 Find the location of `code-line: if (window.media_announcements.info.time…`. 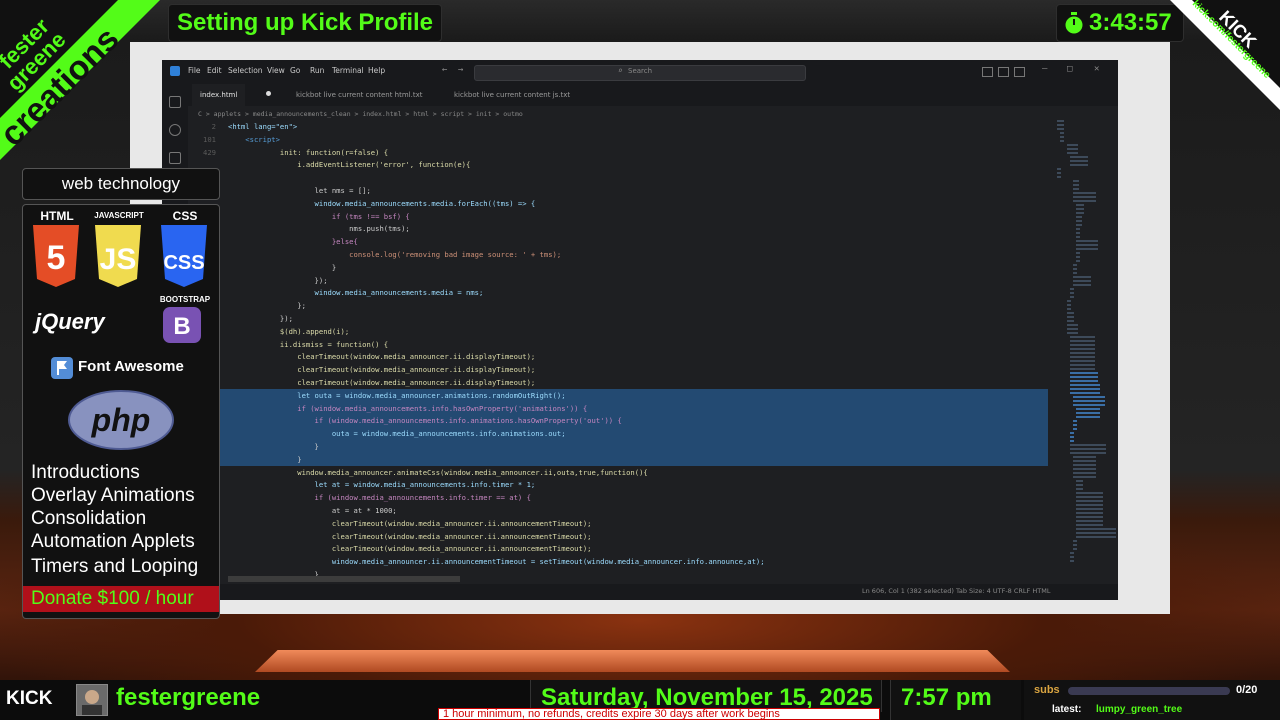

code-line: if (window.media_announcements.info.time… is located at coordinates (618, 497).